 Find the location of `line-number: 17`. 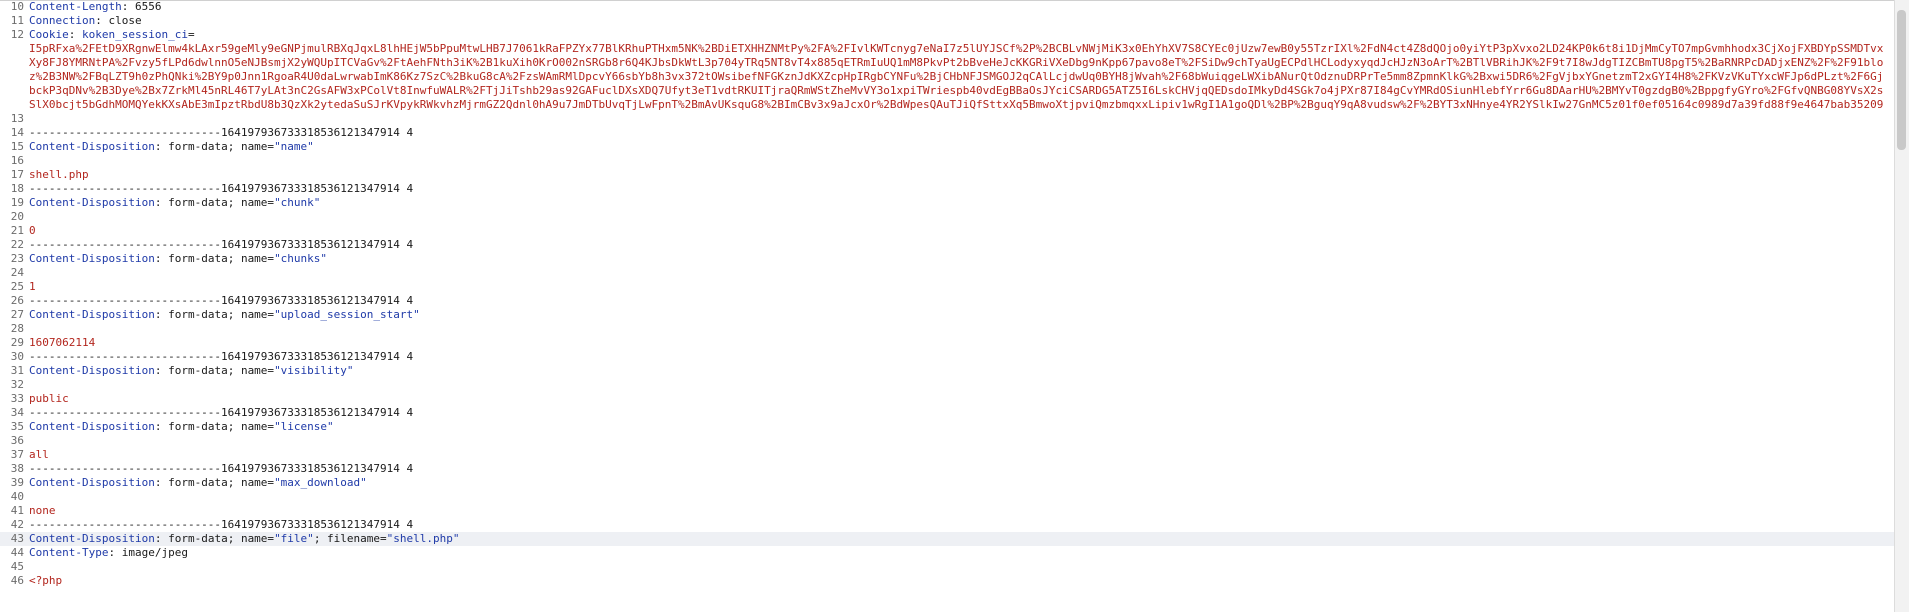

line-number: 17 is located at coordinates (17, 174).